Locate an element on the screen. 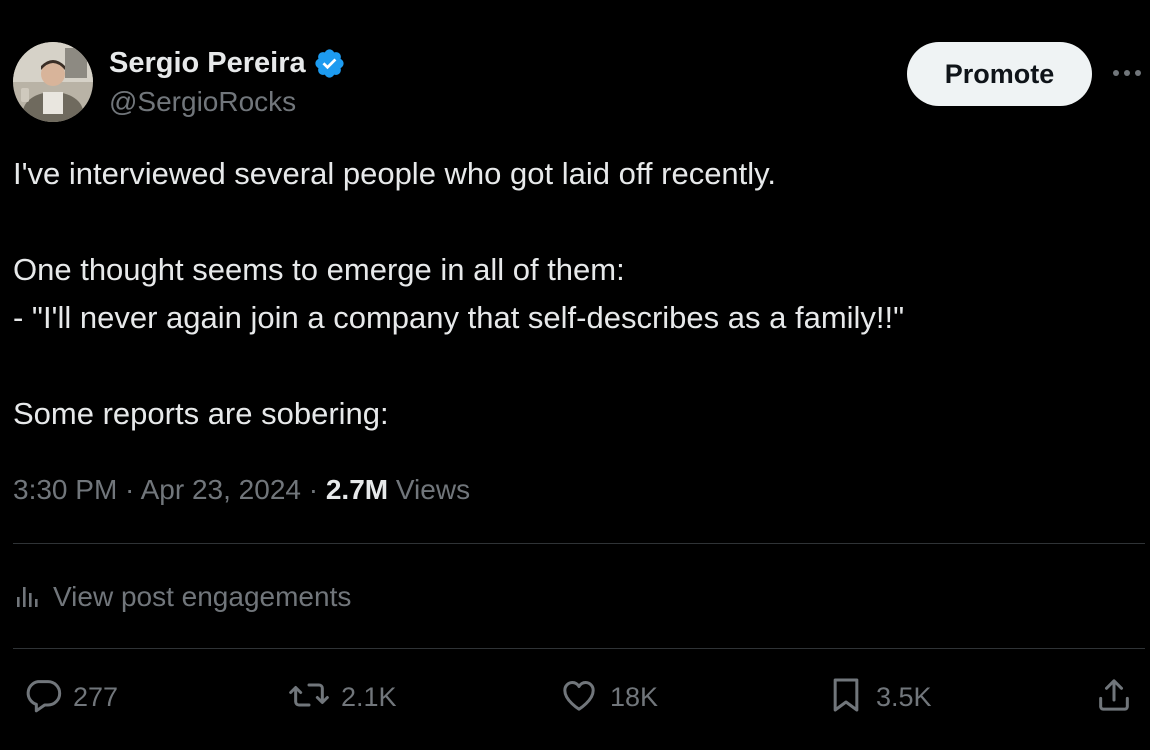 The width and height of the screenshot is (1150, 750). promote-button: Promote is located at coordinates (999, 74).